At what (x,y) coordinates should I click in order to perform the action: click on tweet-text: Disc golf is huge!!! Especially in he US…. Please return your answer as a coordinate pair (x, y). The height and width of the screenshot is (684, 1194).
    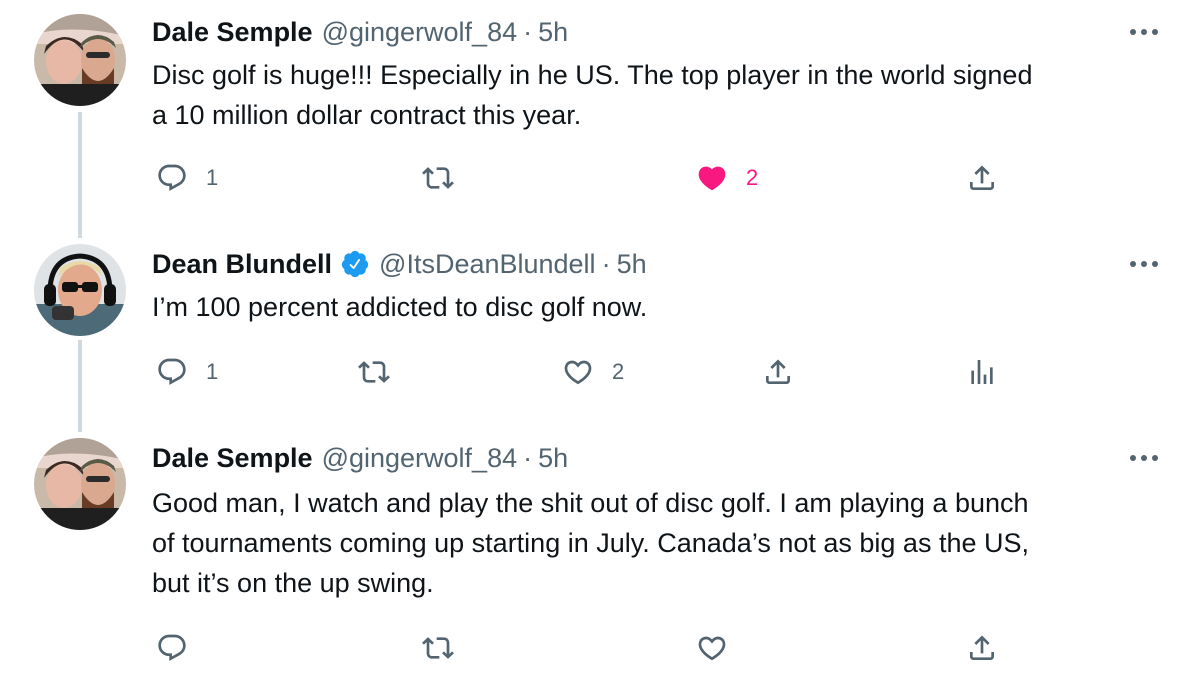
    Looking at the image, I should click on (662, 95).